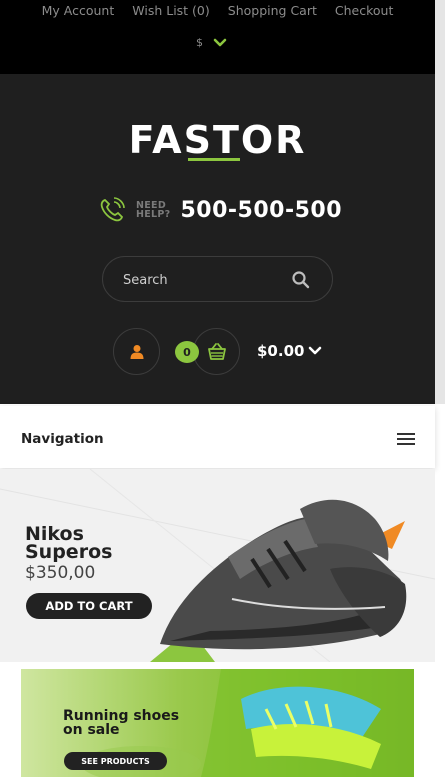 Image resolution: width=445 pixels, height=777 pixels. I want to click on help-phone: NEED HELP? 500-500-500, so click(220, 210).